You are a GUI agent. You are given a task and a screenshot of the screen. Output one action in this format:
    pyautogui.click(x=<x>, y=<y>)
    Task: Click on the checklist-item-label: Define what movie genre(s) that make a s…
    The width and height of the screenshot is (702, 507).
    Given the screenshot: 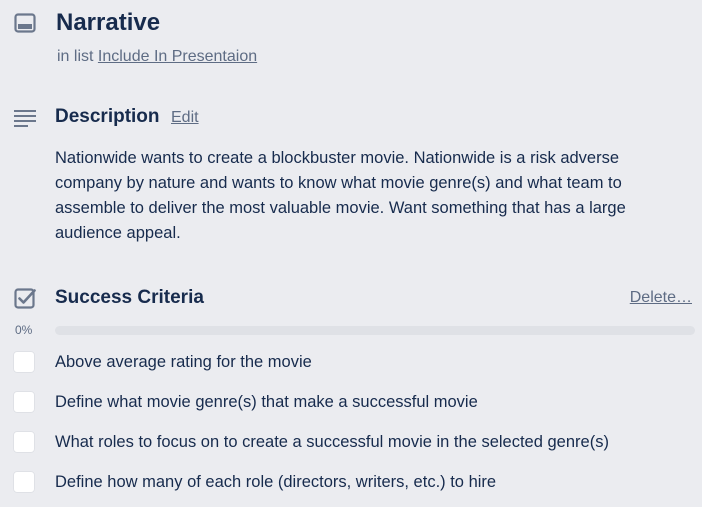 What is the action you would take?
    pyautogui.click(x=266, y=402)
    